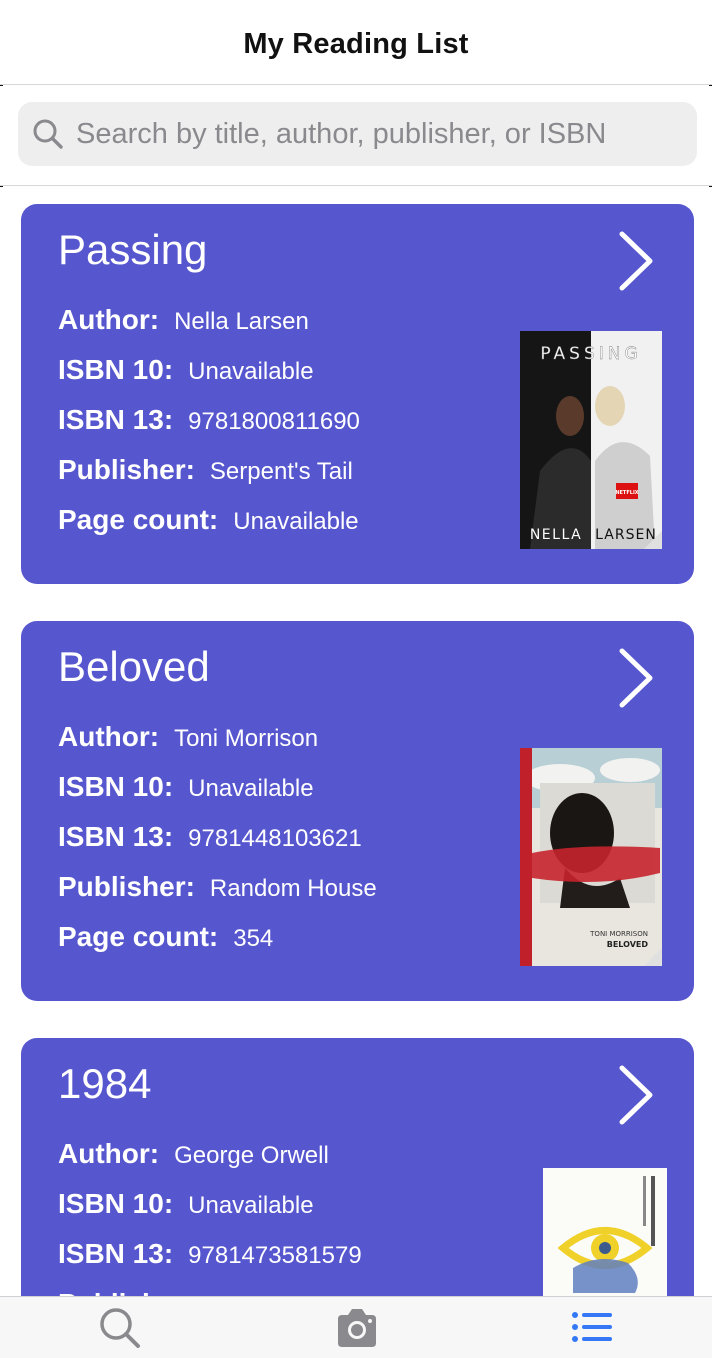 This screenshot has width=712, height=1358. I want to click on isbn13-value: 9781448103621, so click(275, 838).